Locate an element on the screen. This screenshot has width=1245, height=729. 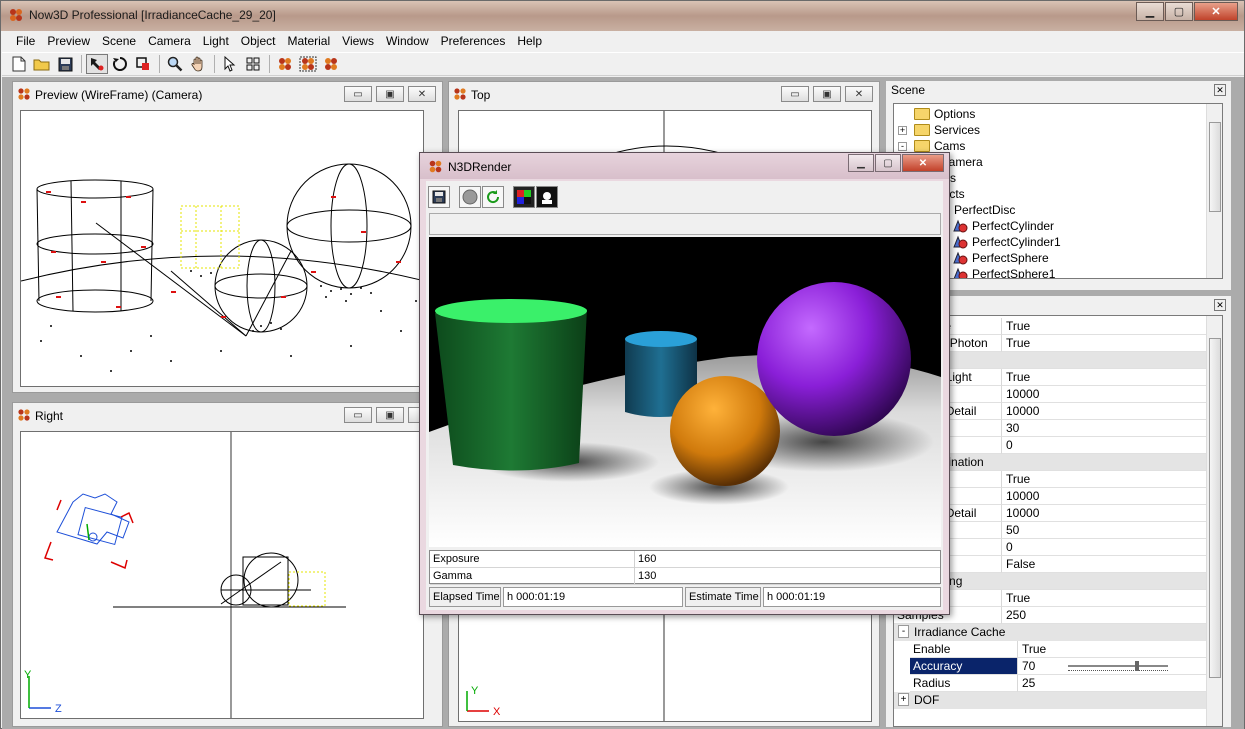
exposure-value: 160 is located at coordinates (647, 559).